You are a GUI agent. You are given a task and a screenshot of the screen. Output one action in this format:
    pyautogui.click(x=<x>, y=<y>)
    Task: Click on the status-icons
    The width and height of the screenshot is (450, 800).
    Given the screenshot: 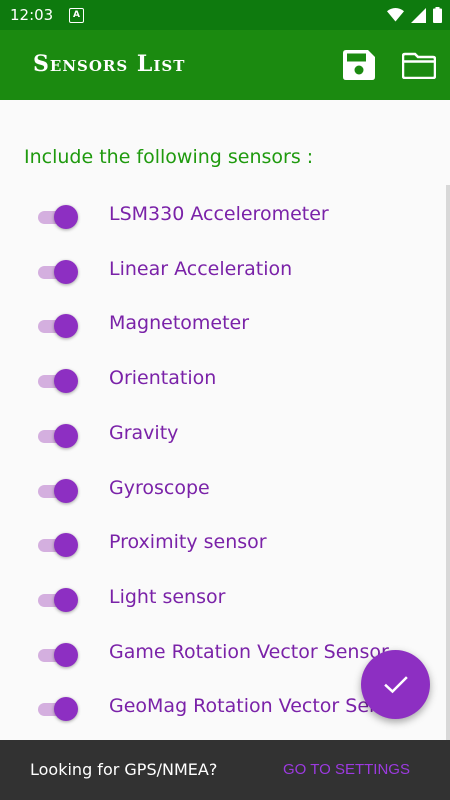 What is the action you would take?
    pyautogui.click(x=414, y=15)
    